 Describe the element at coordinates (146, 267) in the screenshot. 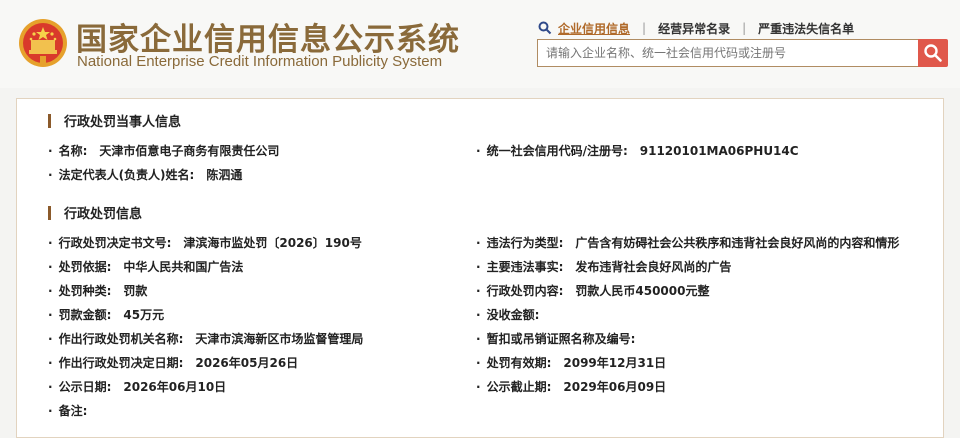

I see `field-penalty-basis: · 处罚依据: 中华人民共和国广告法` at that location.